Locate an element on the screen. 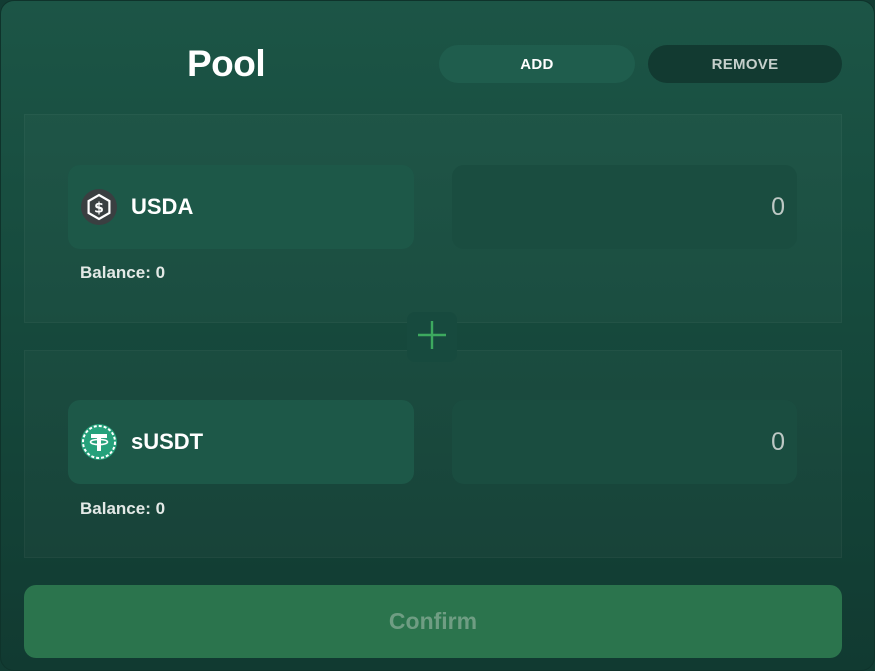 This screenshot has width=875, height=671. token-a-select-button: $ USDA is located at coordinates (241, 207).